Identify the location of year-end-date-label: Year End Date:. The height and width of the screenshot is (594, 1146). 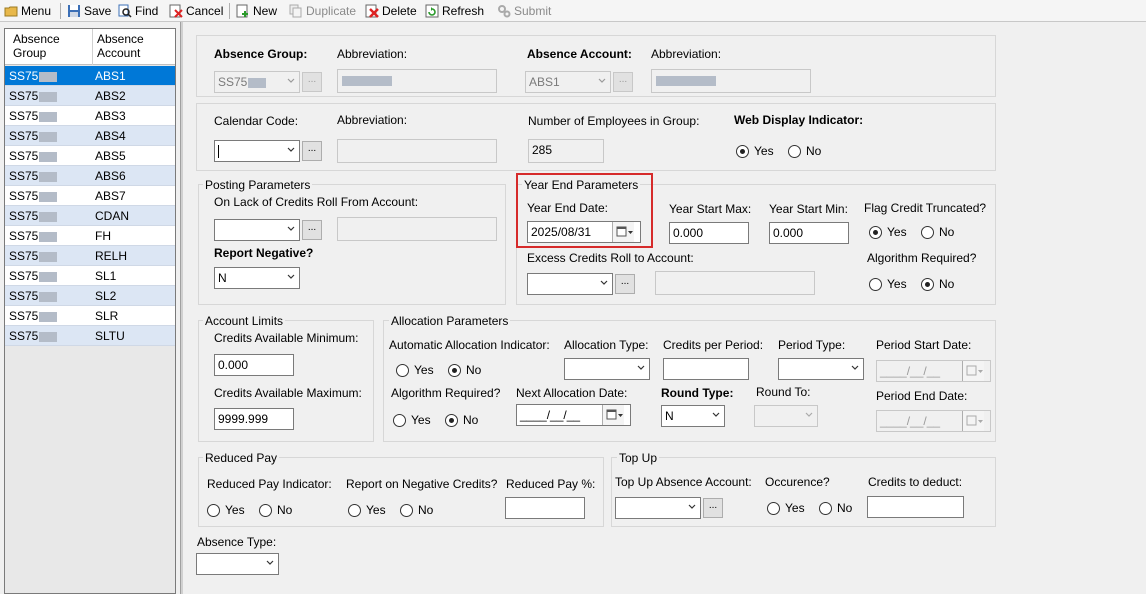
(567, 208).